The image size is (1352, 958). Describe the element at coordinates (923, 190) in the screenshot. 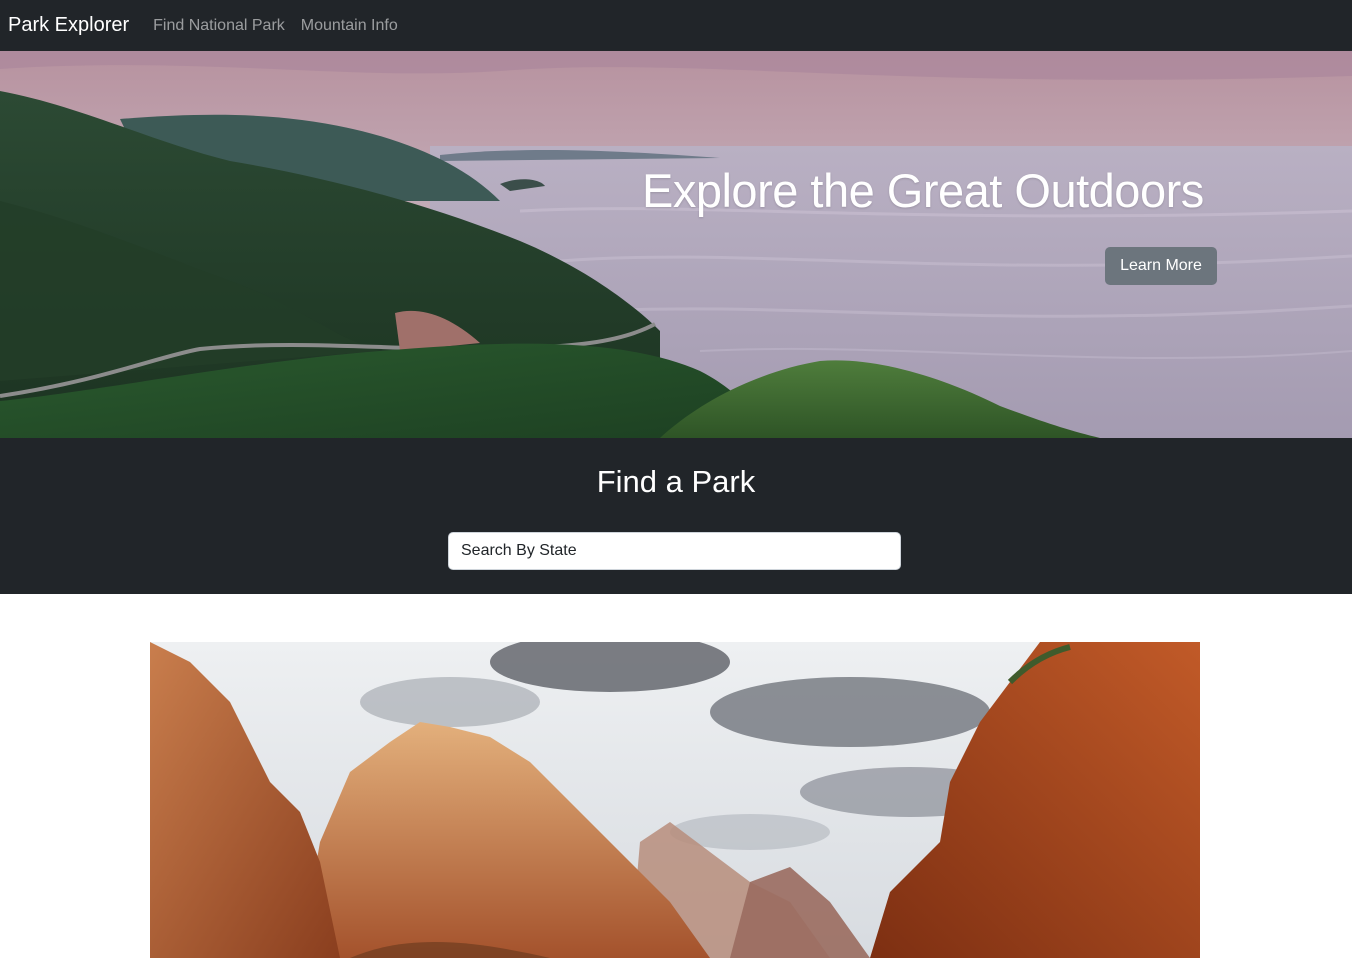

I see `hero-title: Explore the Great Outdoors` at that location.